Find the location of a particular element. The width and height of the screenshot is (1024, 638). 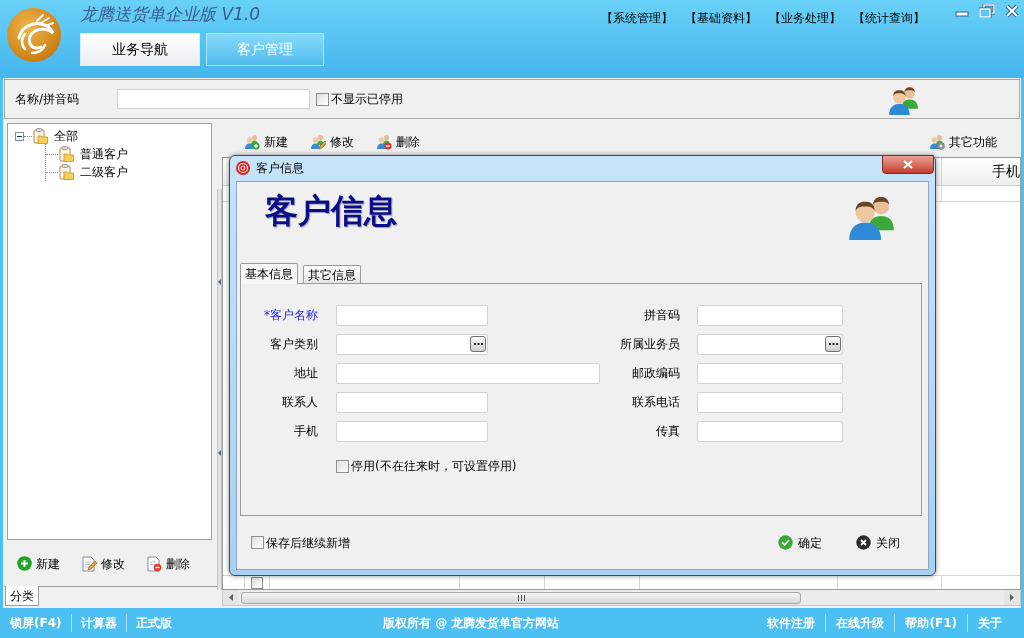

checkbox-label: 停用(不在往来时，可设置停用) is located at coordinates (434, 466).